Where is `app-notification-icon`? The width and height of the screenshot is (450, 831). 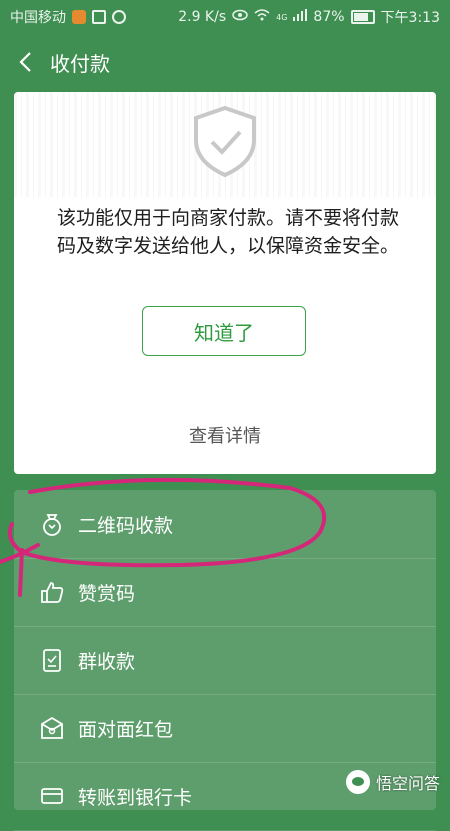
app-notification-icon is located at coordinates (79, 17).